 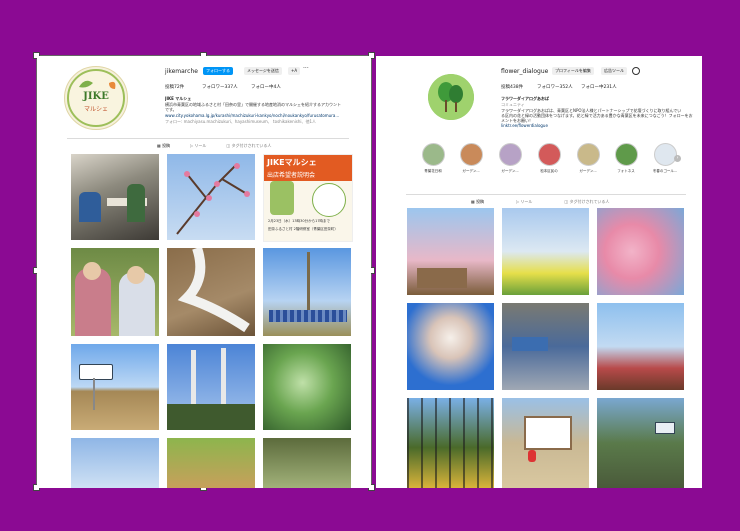 What do you see at coordinates (263, 71) in the screenshot?
I see `message-button: メッセージを送信` at bounding box center [263, 71].